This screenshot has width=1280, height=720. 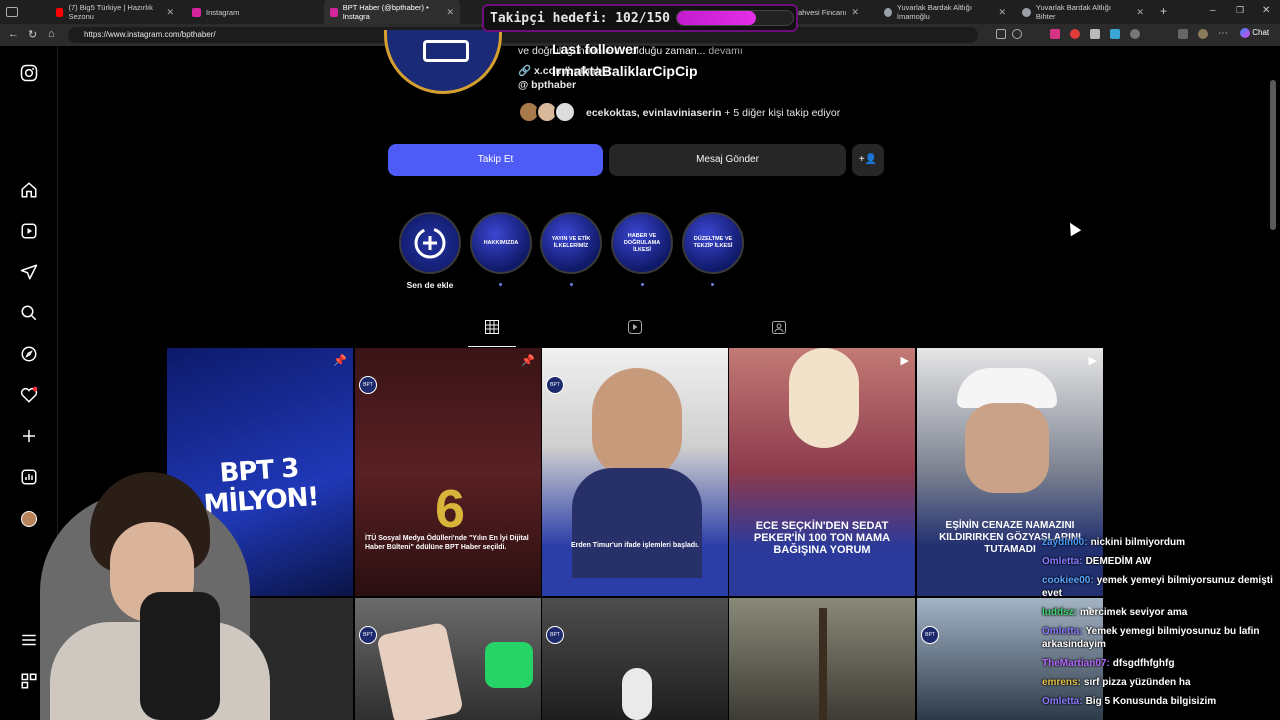 I want to click on mouse-cursor, so click(x=1073, y=228).